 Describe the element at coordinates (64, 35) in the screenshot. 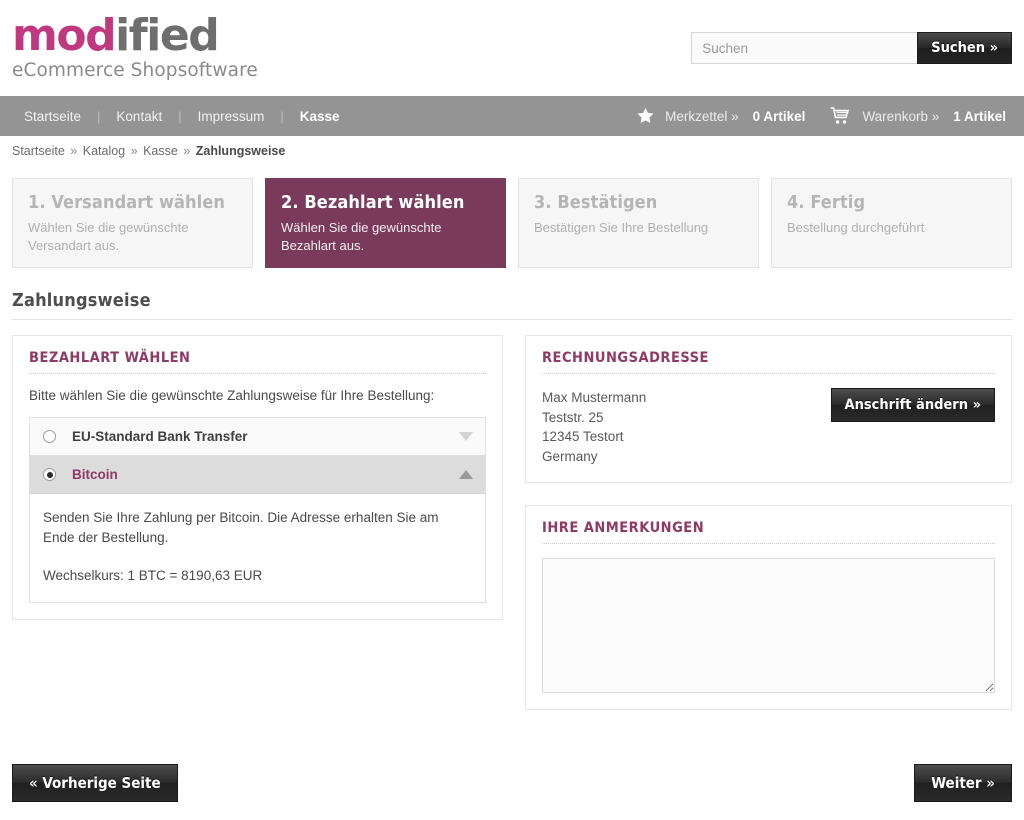

I see `logo-primary-text: mod` at that location.